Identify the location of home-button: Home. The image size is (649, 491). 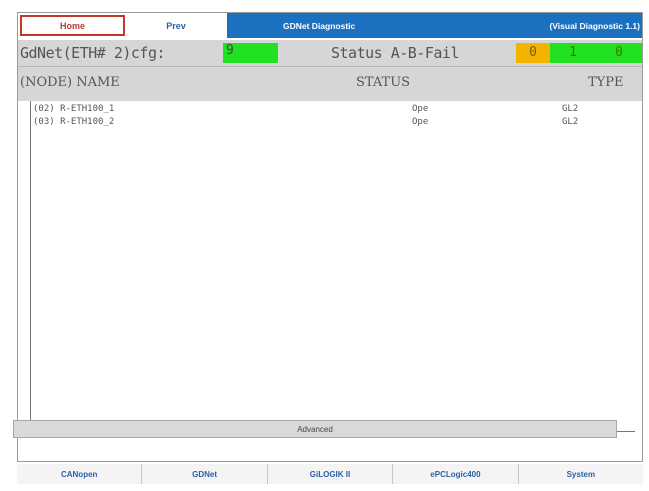
(72, 25).